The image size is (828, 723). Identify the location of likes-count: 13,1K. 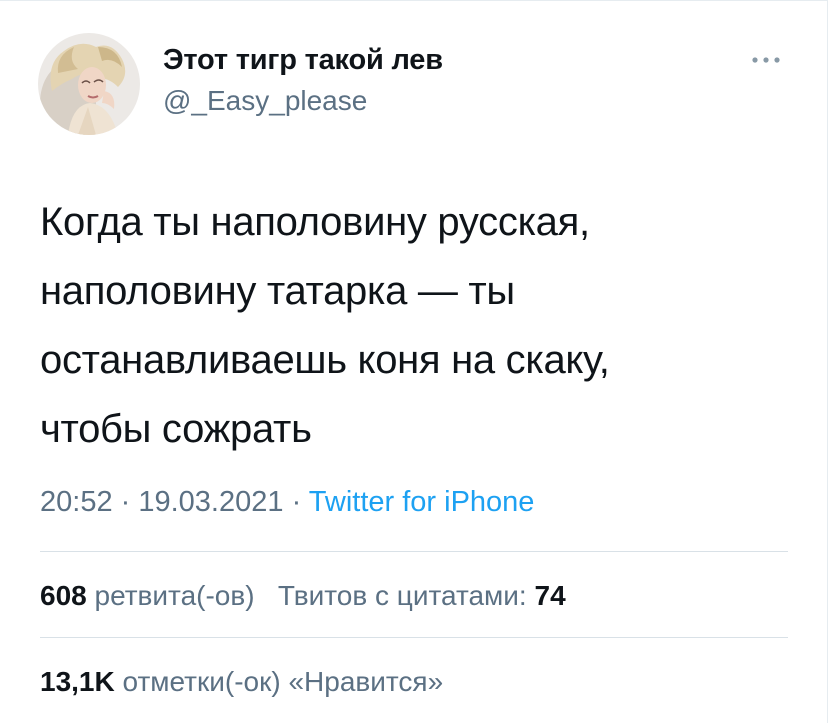
(77, 681).